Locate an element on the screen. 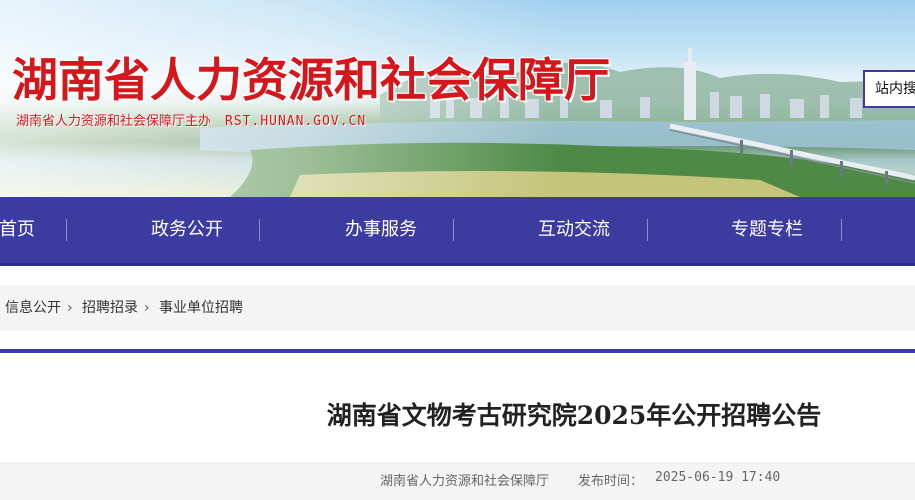 The image size is (915, 500). nav-item-government-affairs: 政务公开 is located at coordinates (187, 230).